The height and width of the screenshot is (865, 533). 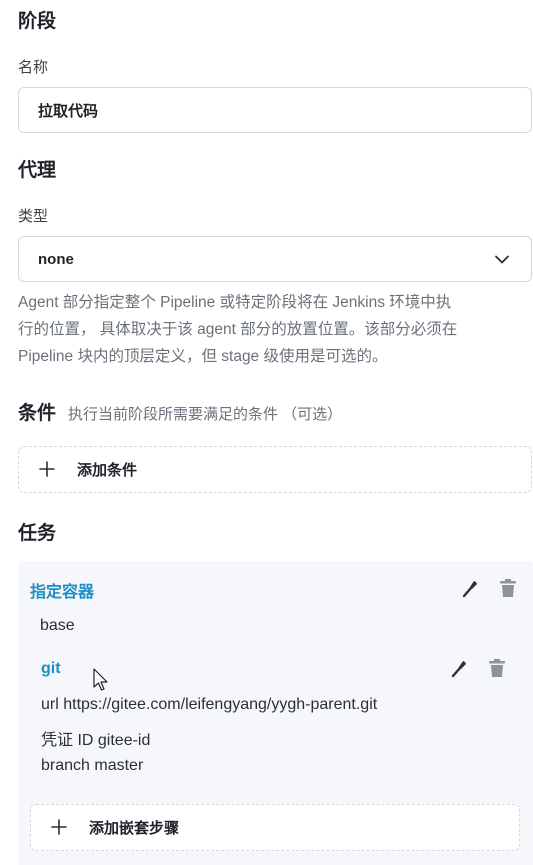 I want to click on container-step-title: 指定容器, so click(x=62, y=590).